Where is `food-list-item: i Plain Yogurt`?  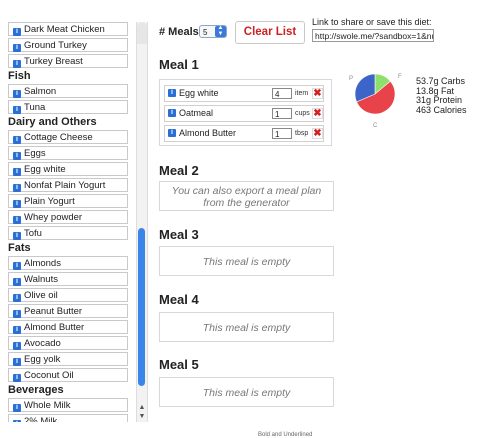
food-list-item: i Plain Yogurt is located at coordinates (68, 201).